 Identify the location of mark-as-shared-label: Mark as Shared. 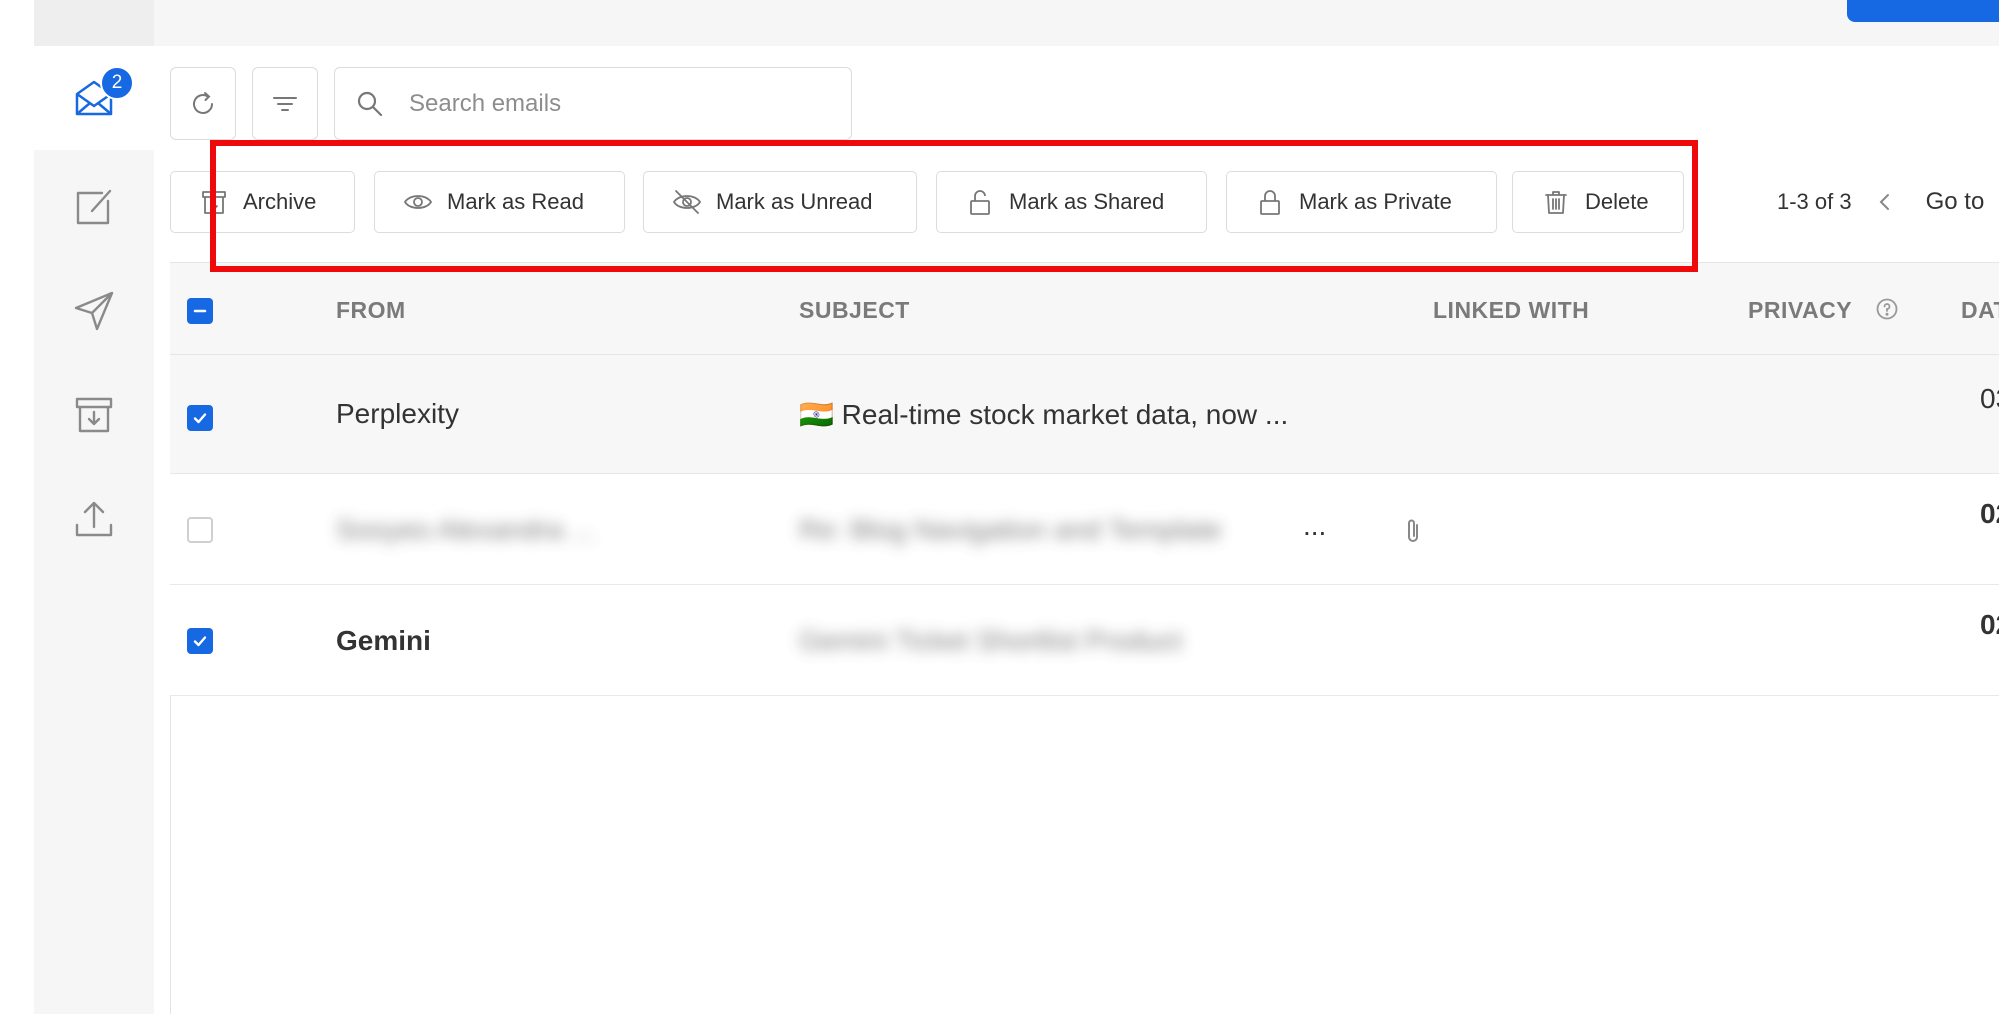
(1087, 201).